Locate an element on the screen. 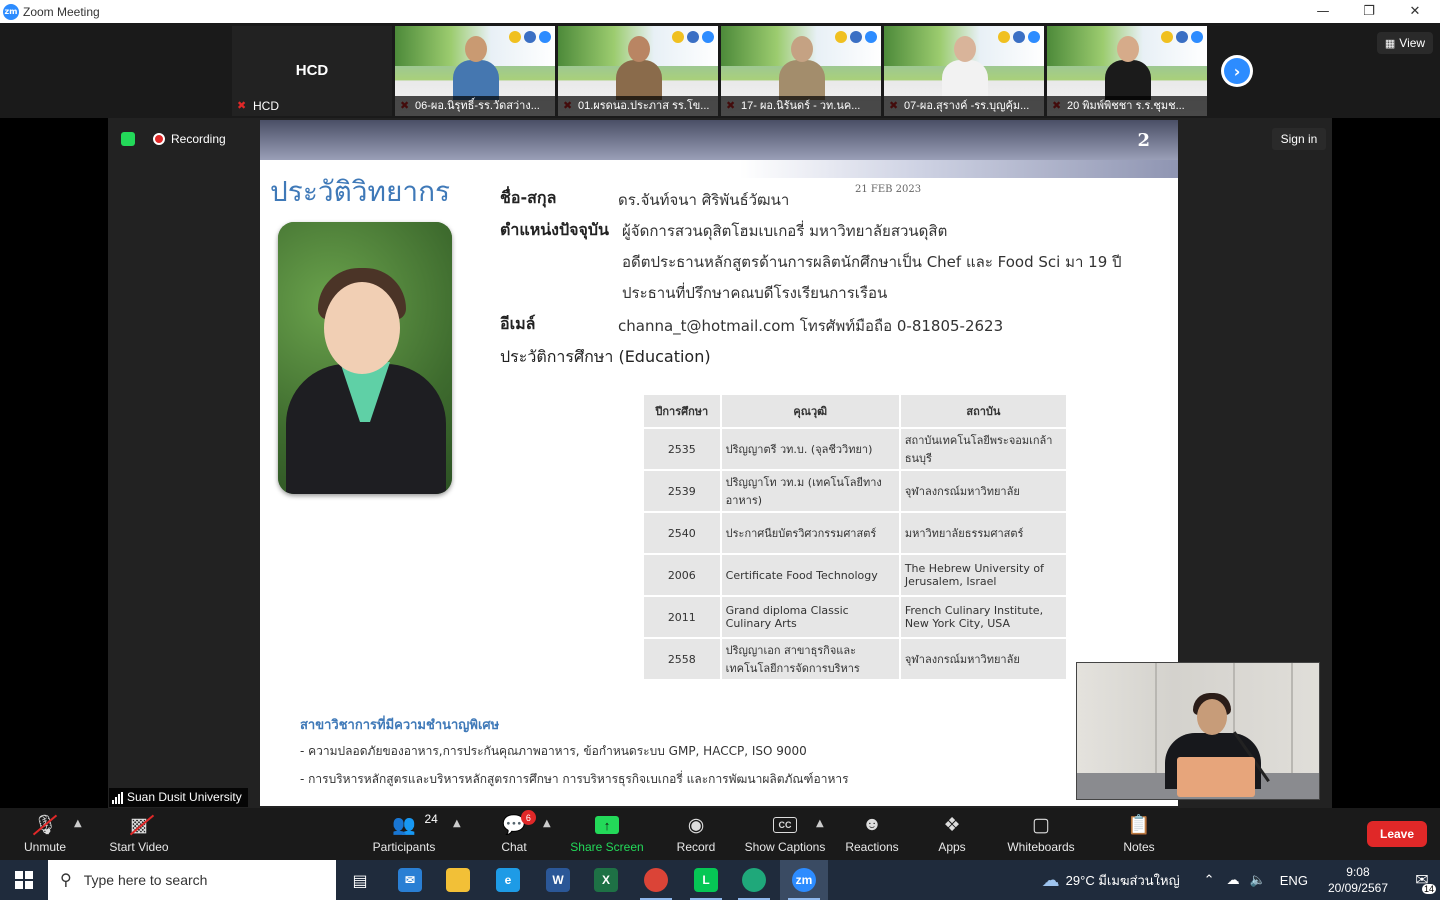 The image size is (1440, 900). close-window-button: ✕ is located at coordinates (1415, 11).